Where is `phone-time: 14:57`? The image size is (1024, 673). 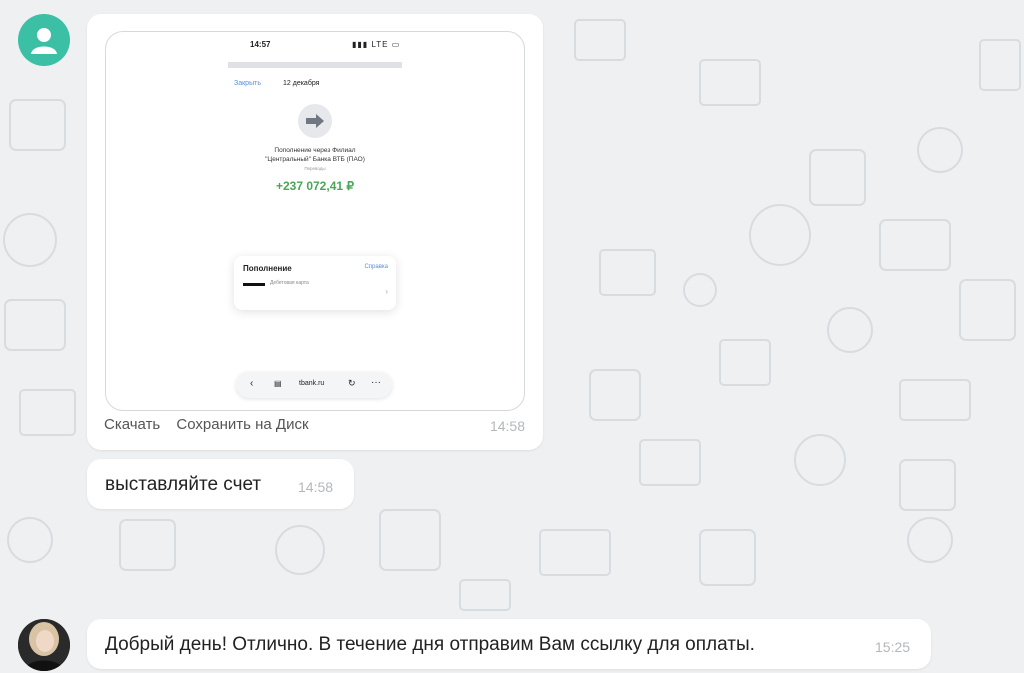
phone-time: 14:57 is located at coordinates (260, 44).